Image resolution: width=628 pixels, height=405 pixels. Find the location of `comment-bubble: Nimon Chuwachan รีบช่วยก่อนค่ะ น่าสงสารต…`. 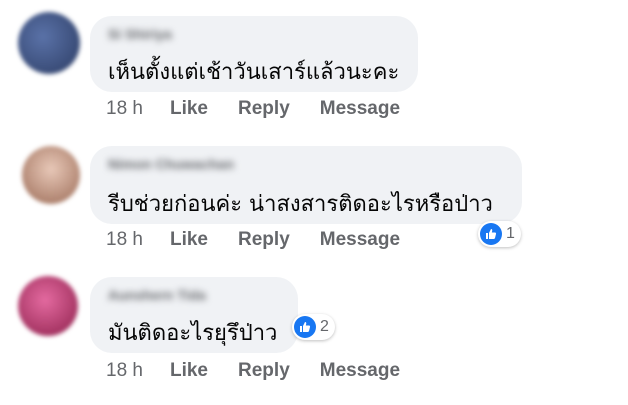

comment-bubble: Nimon Chuwachan รีบช่วยก่อนค่ะ น่าสงสารต… is located at coordinates (306, 185).